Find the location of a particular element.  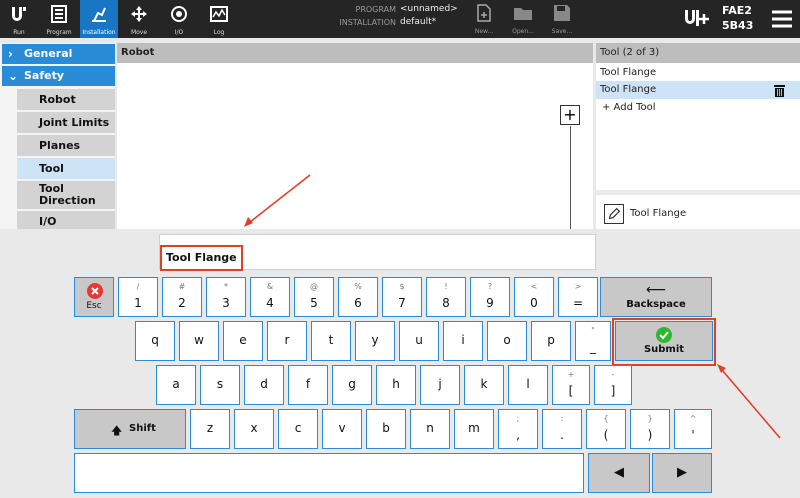

key-6: % 6 is located at coordinates (358, 297).